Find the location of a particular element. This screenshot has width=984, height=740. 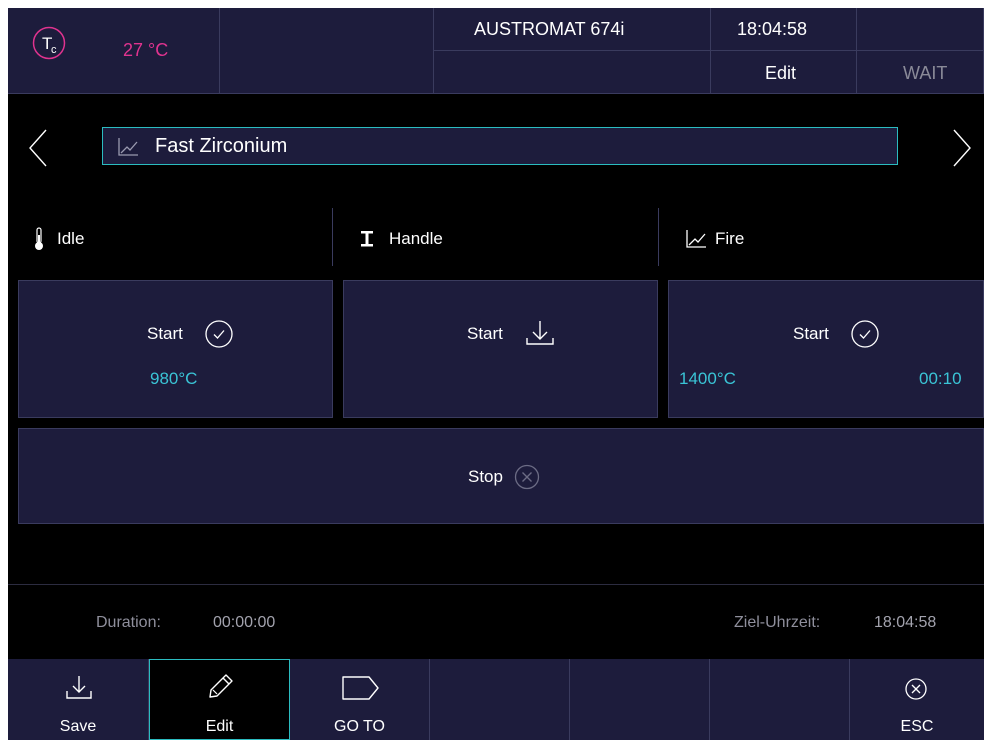

phase-label-fire: Fire is located at coordinates (730, 238).